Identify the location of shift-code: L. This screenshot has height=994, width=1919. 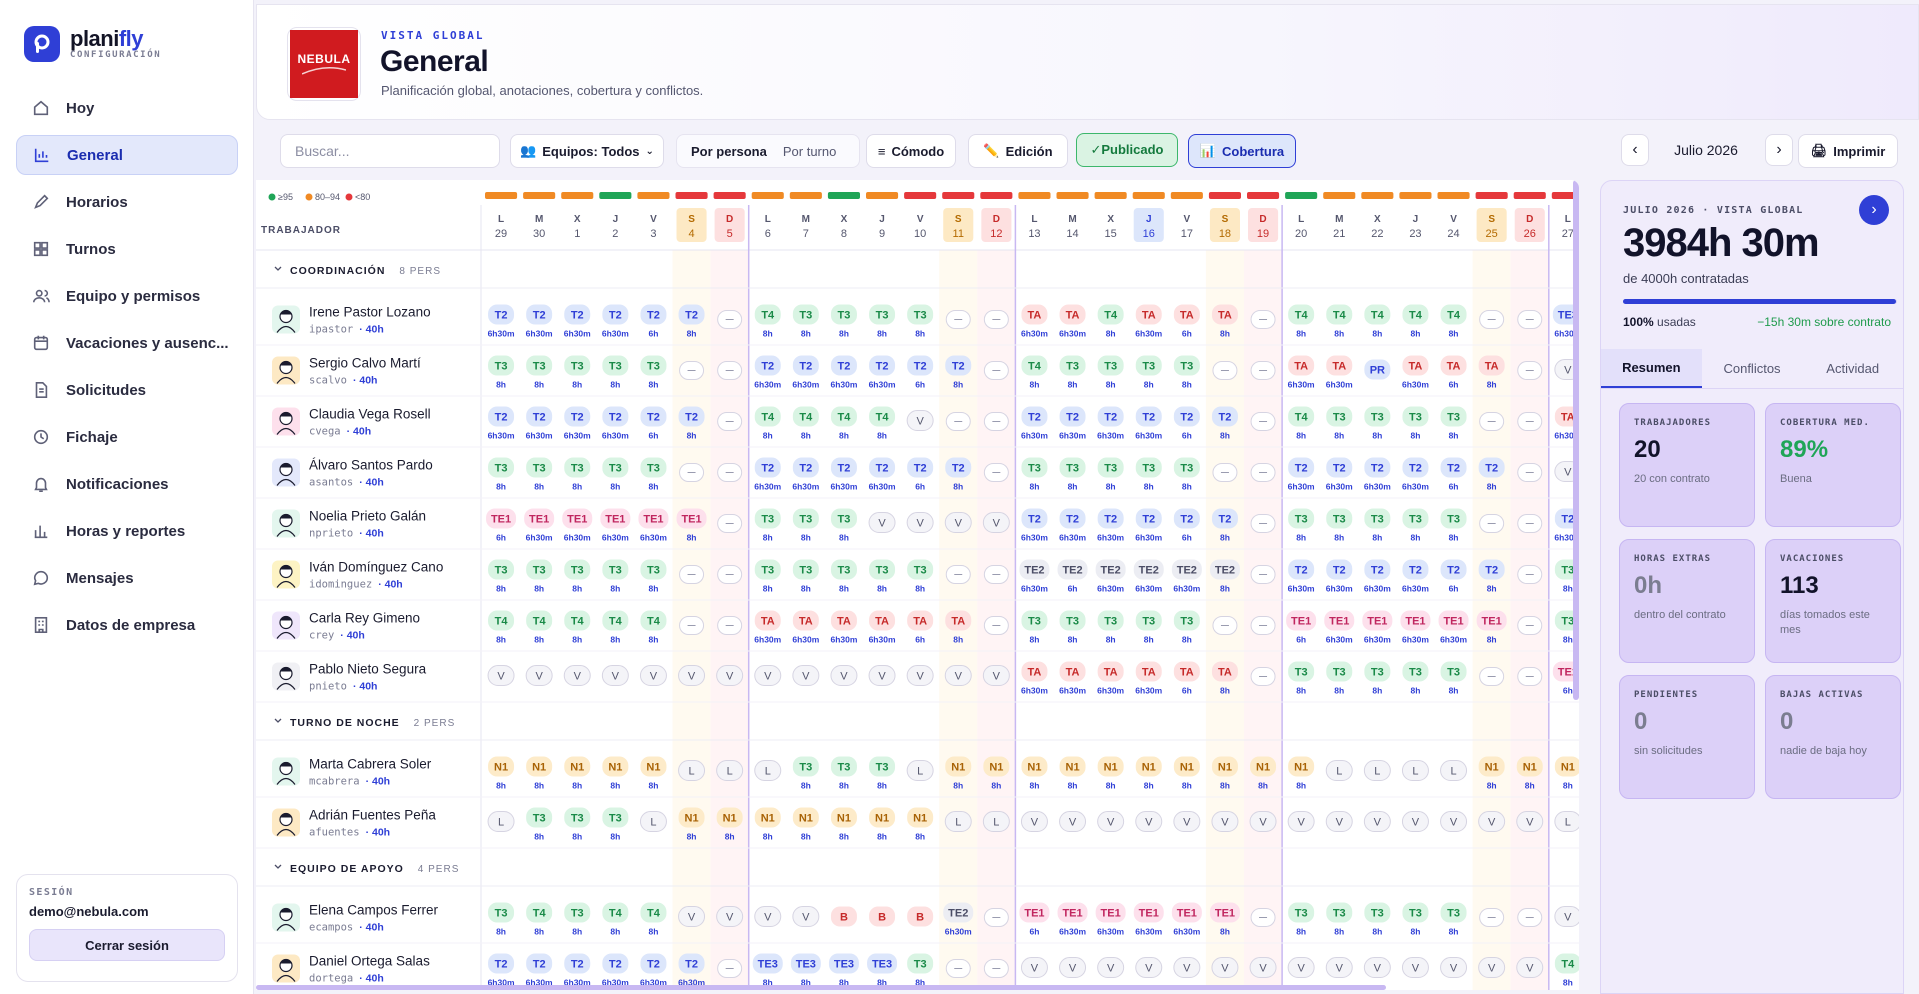
(1453, 772).